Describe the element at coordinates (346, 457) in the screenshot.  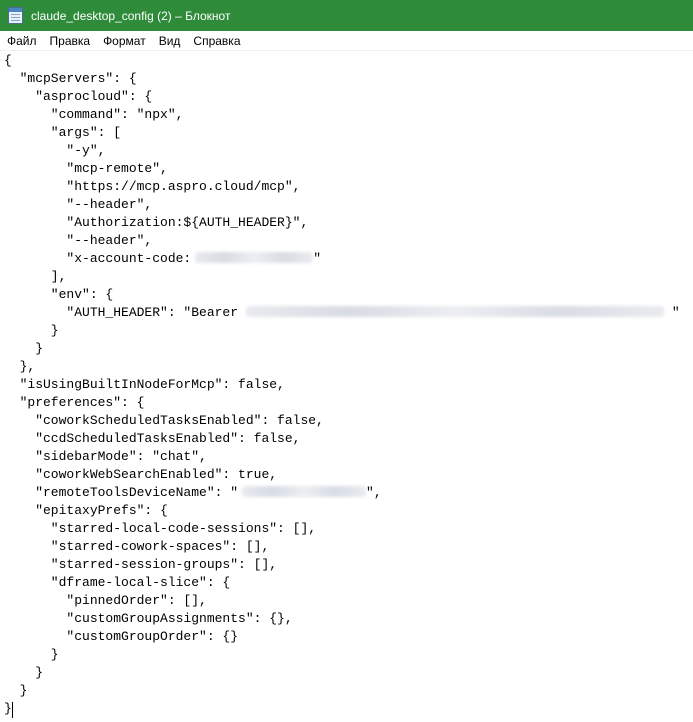
I see `text-line: "sidebarMode": "chat",` at that location.